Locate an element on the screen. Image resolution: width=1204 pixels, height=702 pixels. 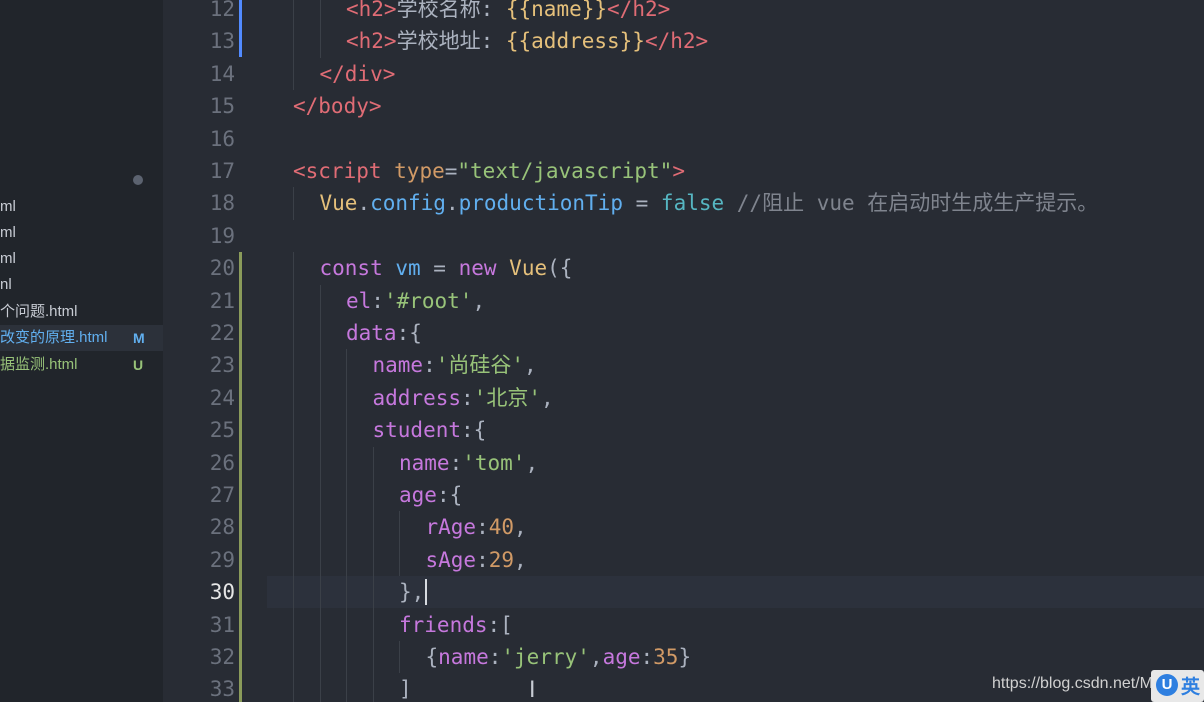
code-line: </div> is located at coordinates (358, 74).